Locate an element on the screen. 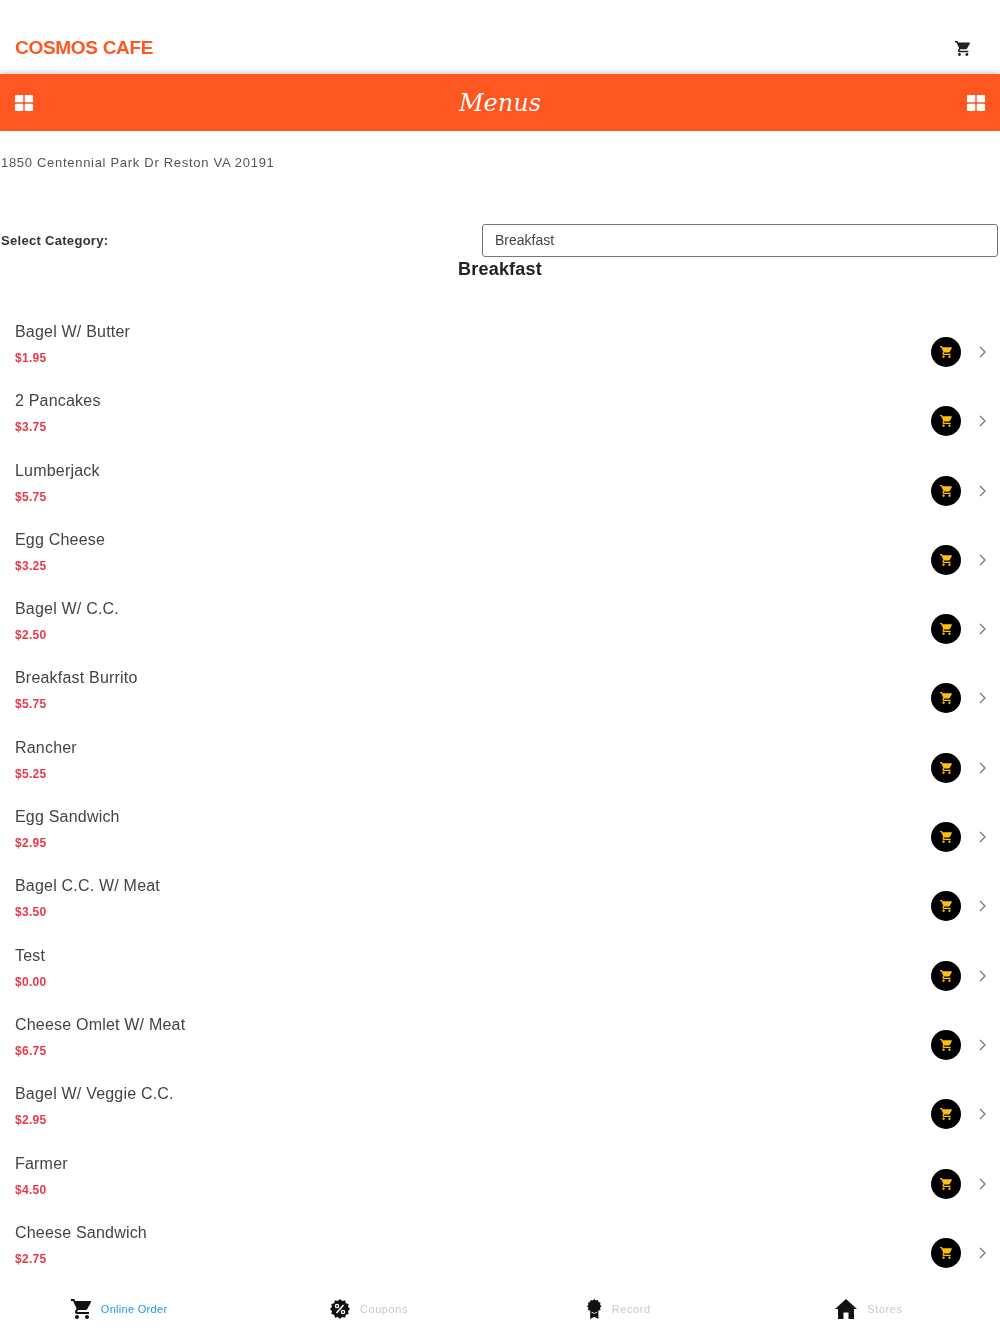 Image resolution: width=1000 pixels, height=1334 pixels. home-icon is located at coordinates (846, 1309).